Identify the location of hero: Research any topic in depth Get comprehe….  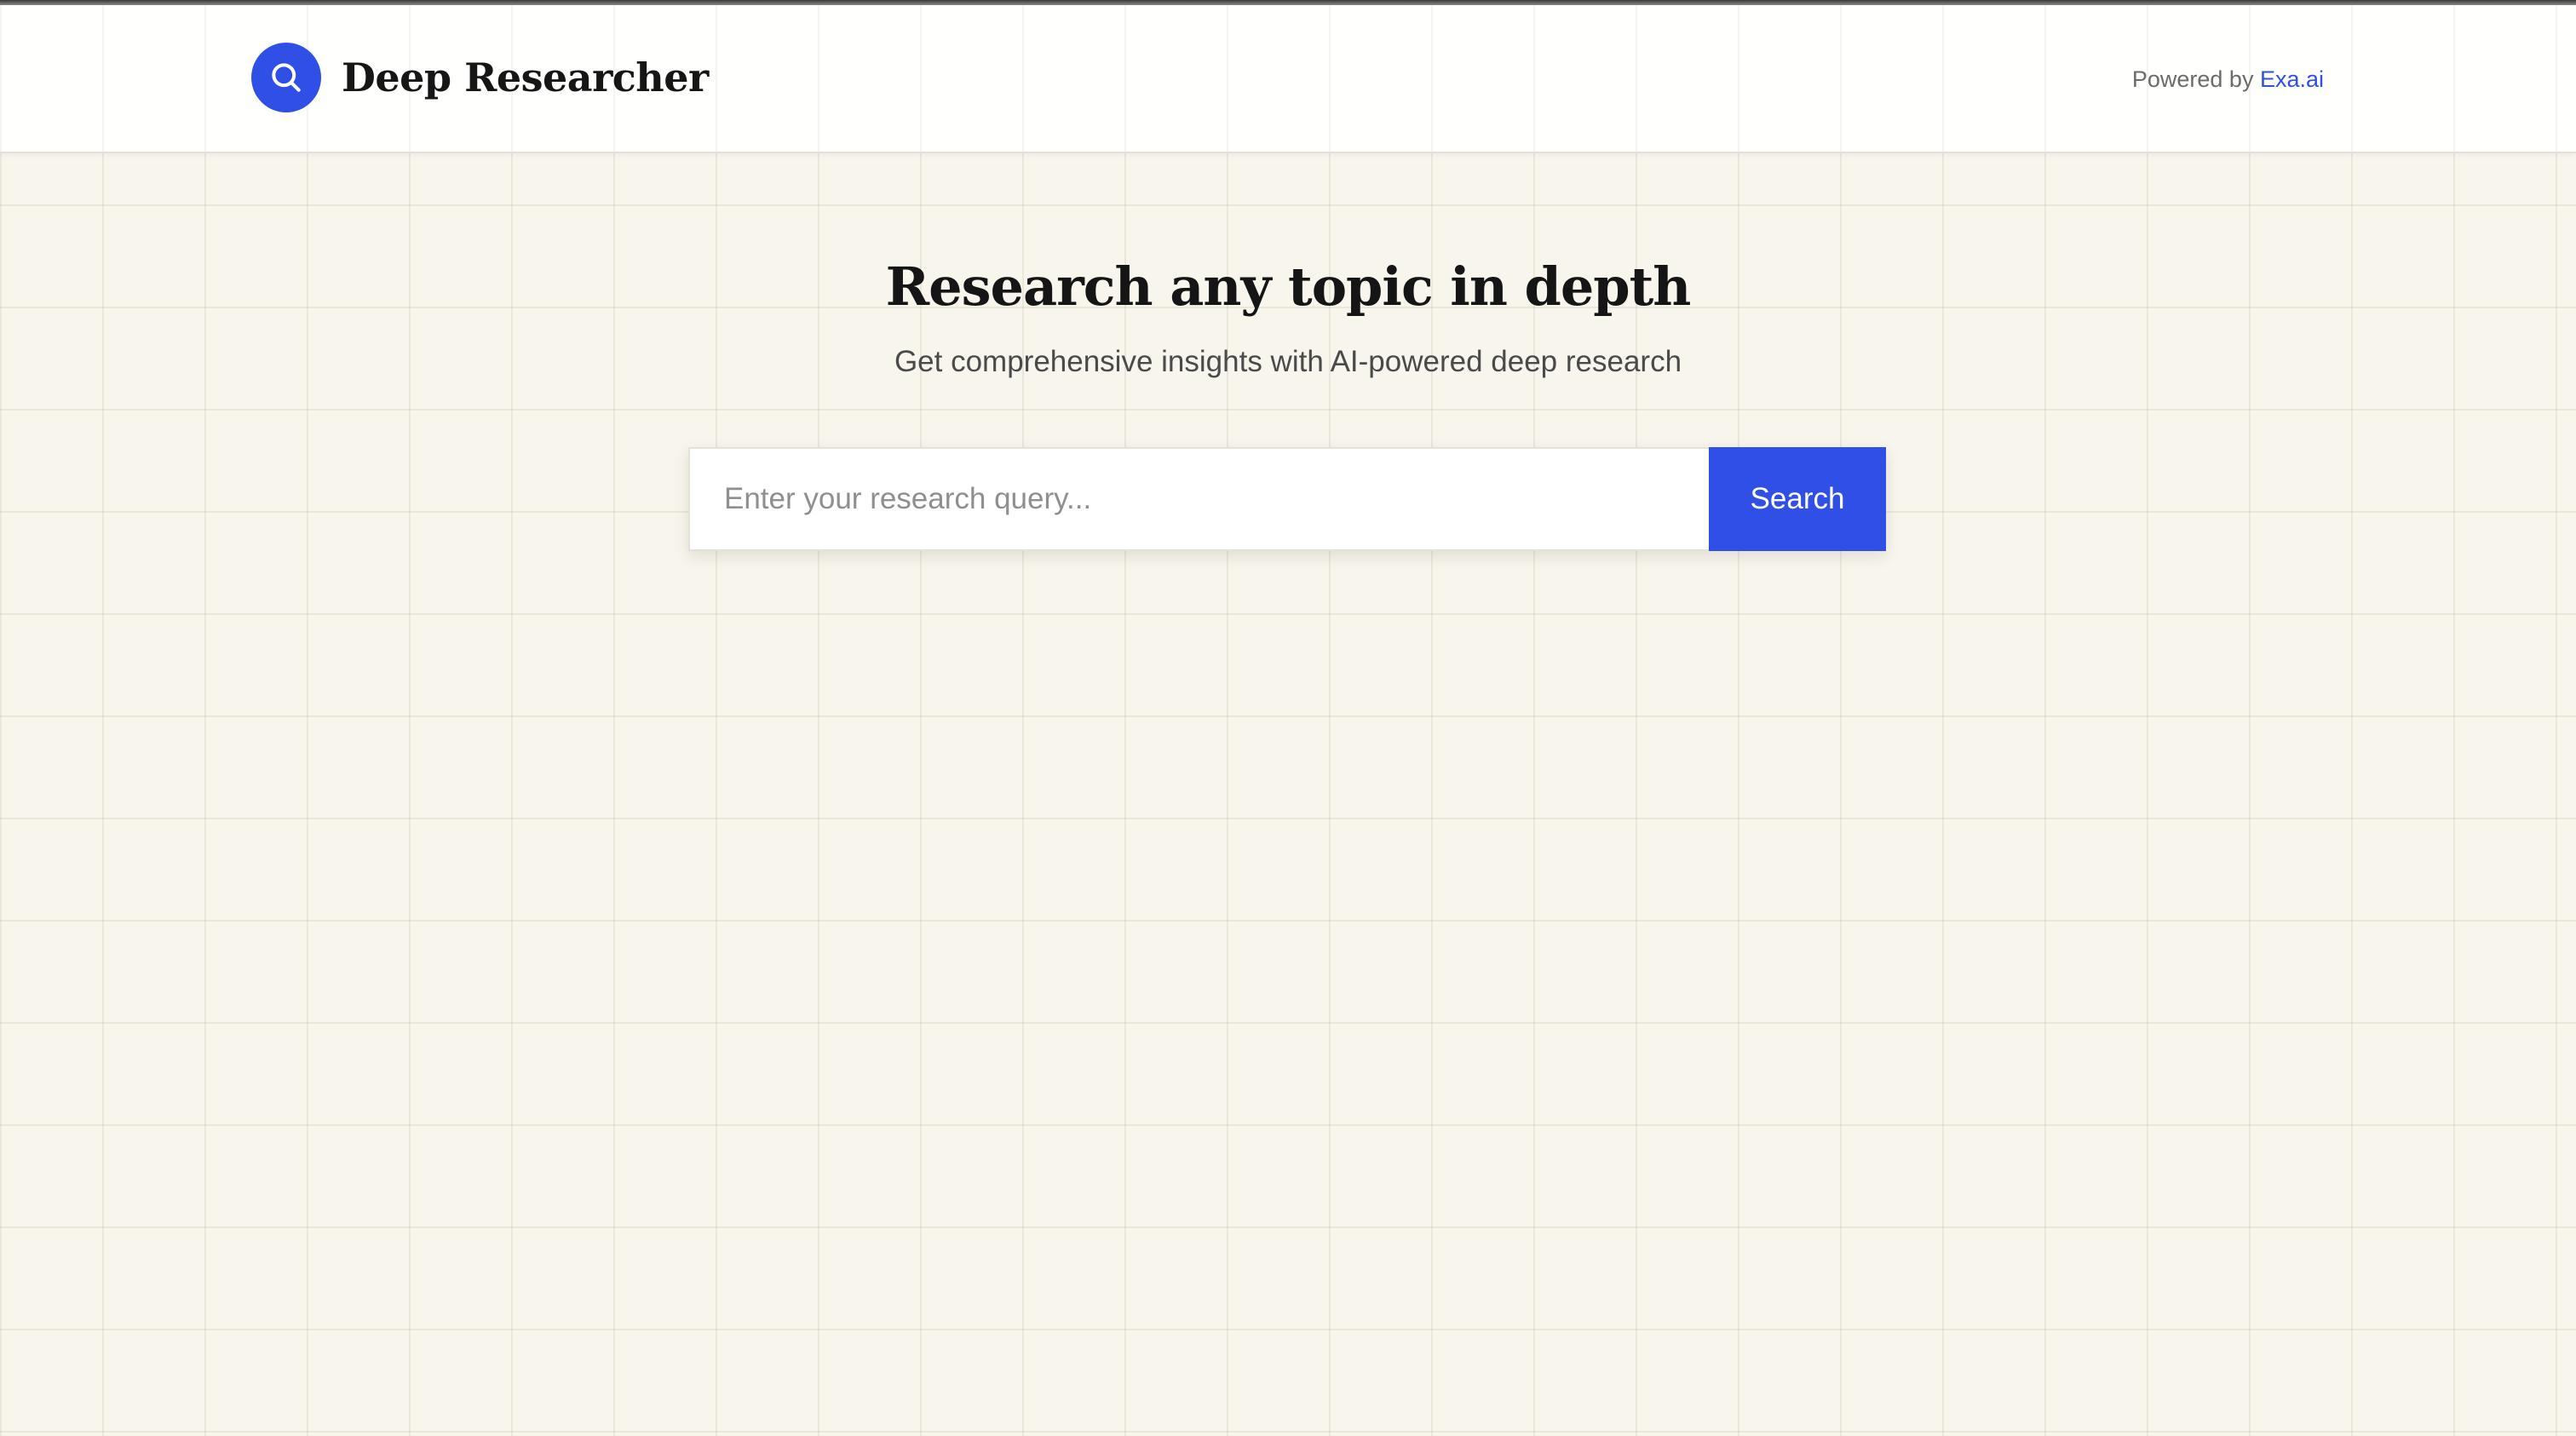
(1288, 317).